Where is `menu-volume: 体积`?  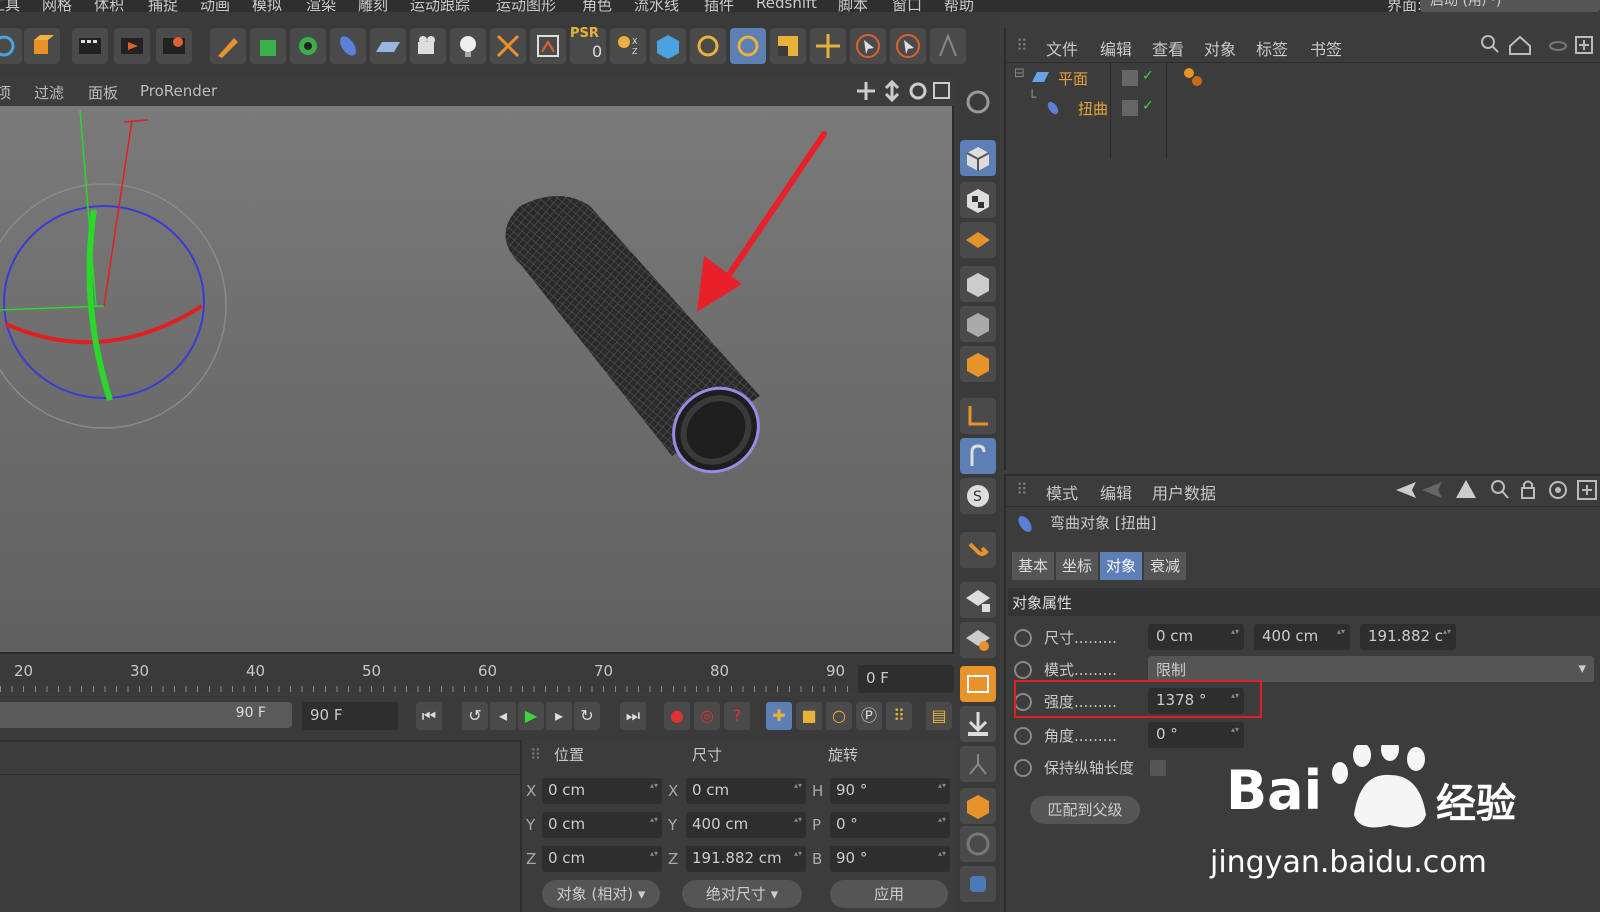
menu-volume: 体积 is located at coordinates (109, 6).